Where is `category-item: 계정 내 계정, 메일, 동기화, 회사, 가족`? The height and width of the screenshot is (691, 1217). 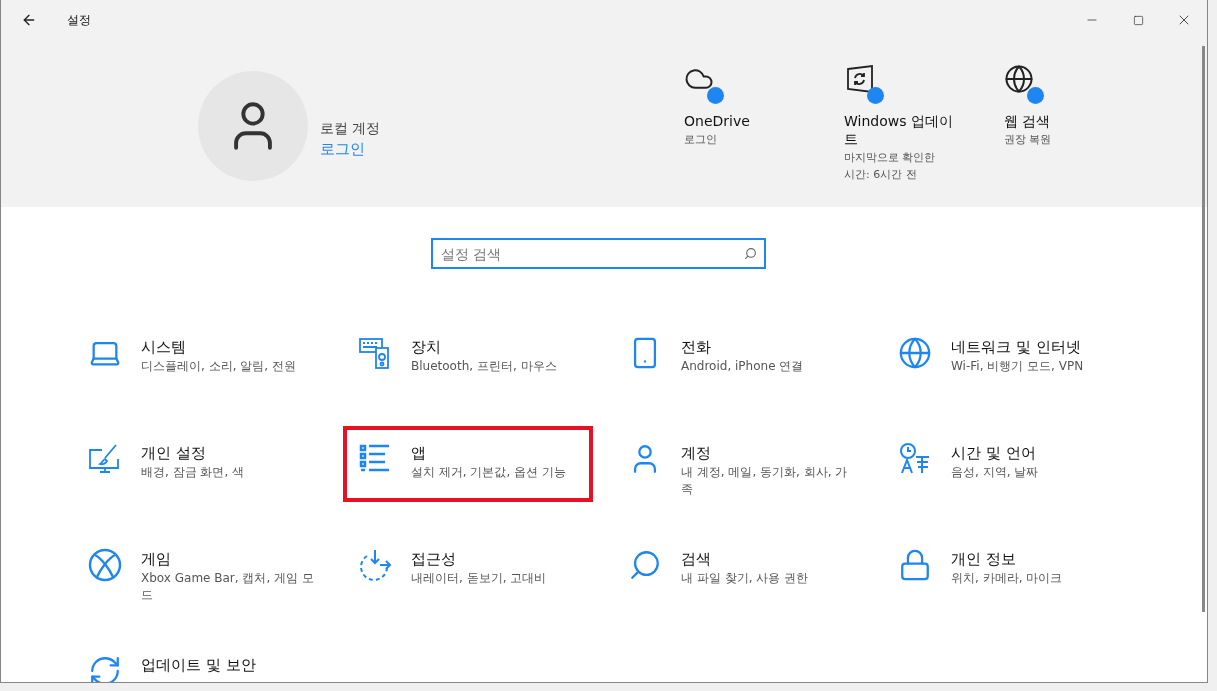
category-item: 계정 내 계정, 메일, 동기화, 회사, 가족 is located at coordinates (738, 464).